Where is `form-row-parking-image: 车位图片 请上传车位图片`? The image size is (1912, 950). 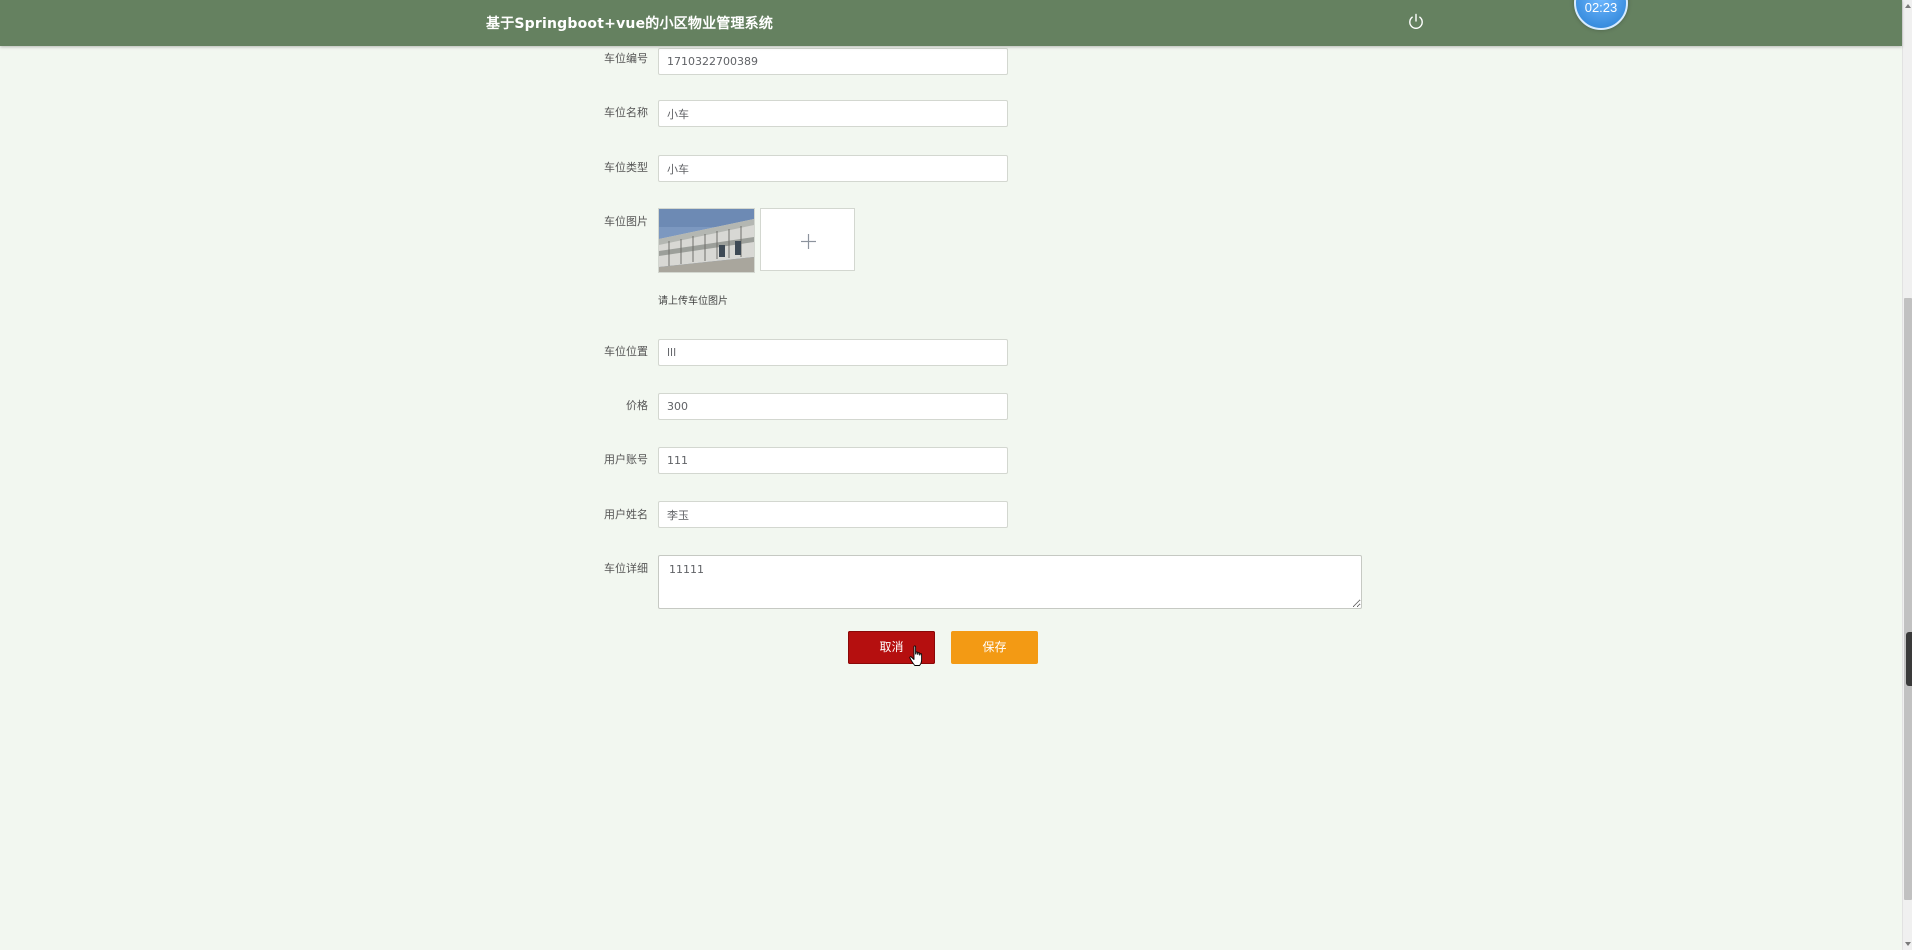
form-row-parking-image: 车位图片 请上传车位图片 is located at coordinates (990, 258).